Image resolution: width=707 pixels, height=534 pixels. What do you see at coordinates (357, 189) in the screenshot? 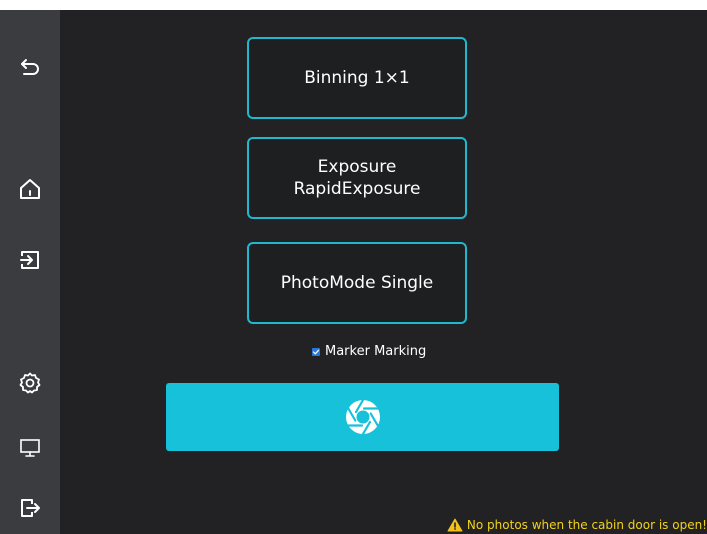
I see `exposure-mode-label: RapidExposure` at bounding box center [357, 189].